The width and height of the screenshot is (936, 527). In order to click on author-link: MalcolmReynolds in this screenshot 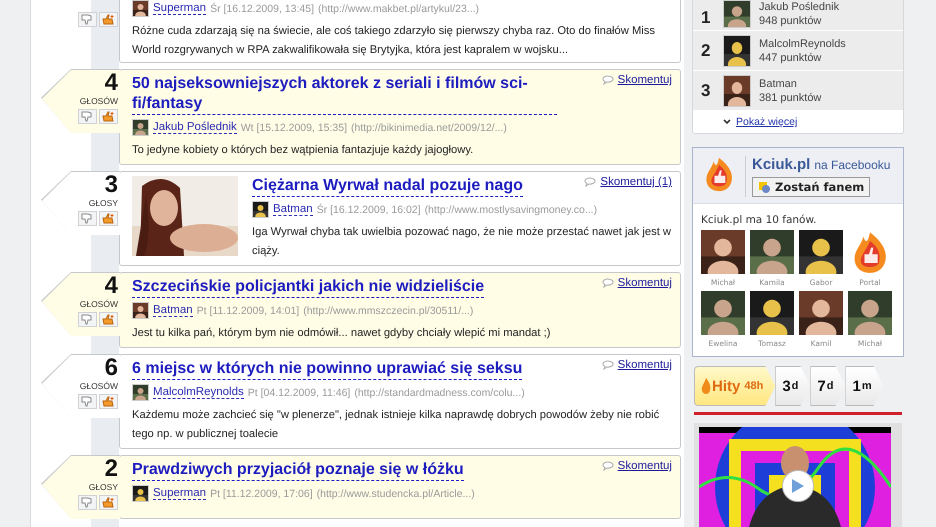, I will do `click(198, 392)`.